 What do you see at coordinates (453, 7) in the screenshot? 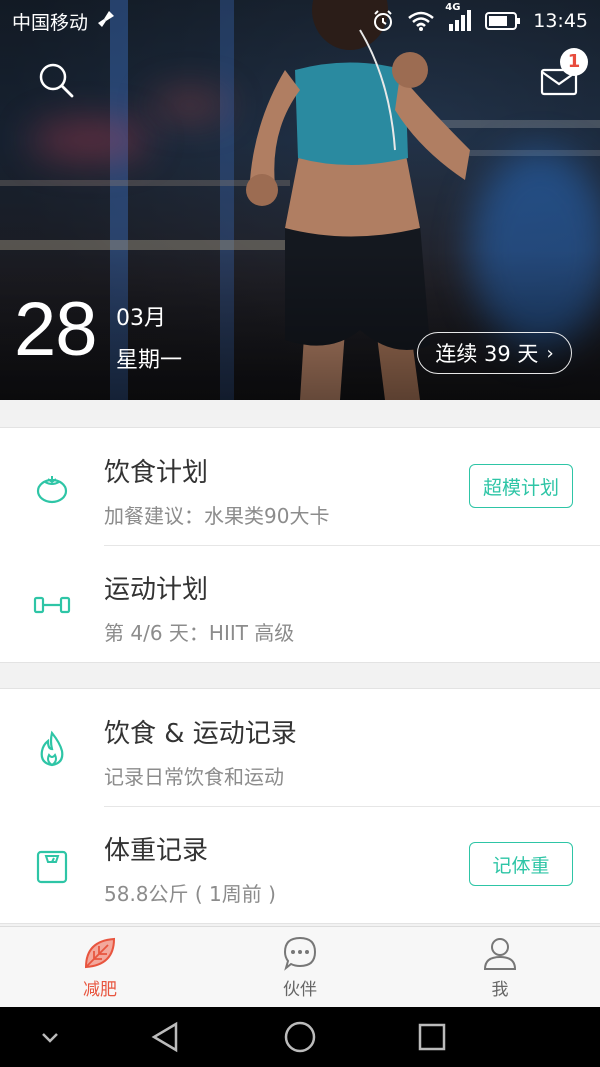
I see `network-type-label: 4G` at bounding box center [453, 7].